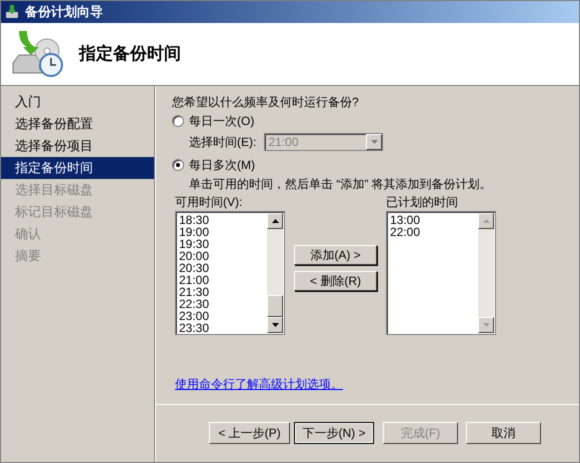 The width and height of the screenshot is (580, 463). What do you see at coordinates (221, 121) in the screenshot?
I see `radio-label: 每日一次(O)` at bounding box center [221, 121].